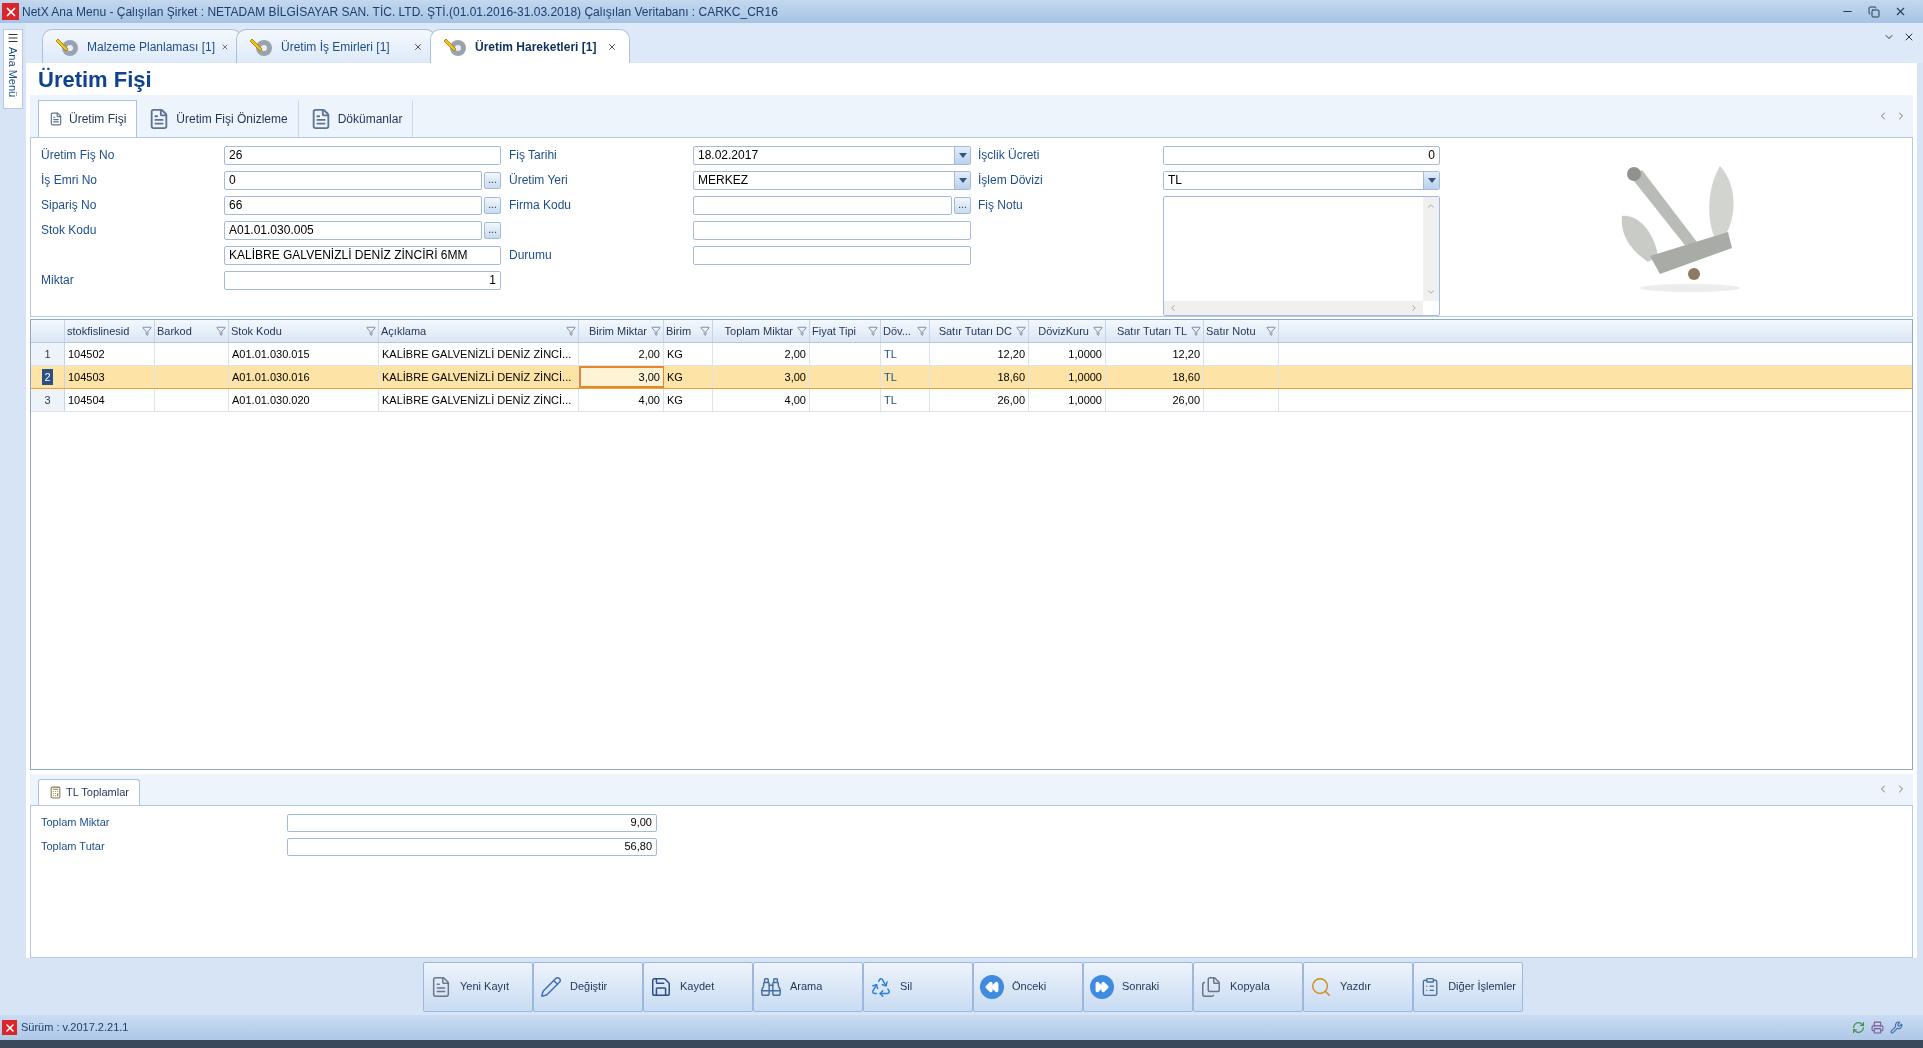 Image resolution: width=1923 pixels, height=1048 pixels. I want to click on toolbar-button: Yeni Kayıt, so click(478, 986).